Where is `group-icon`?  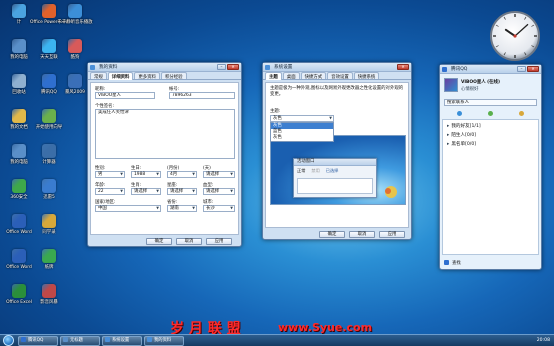 group-icon is located at coordinates (490, 113).